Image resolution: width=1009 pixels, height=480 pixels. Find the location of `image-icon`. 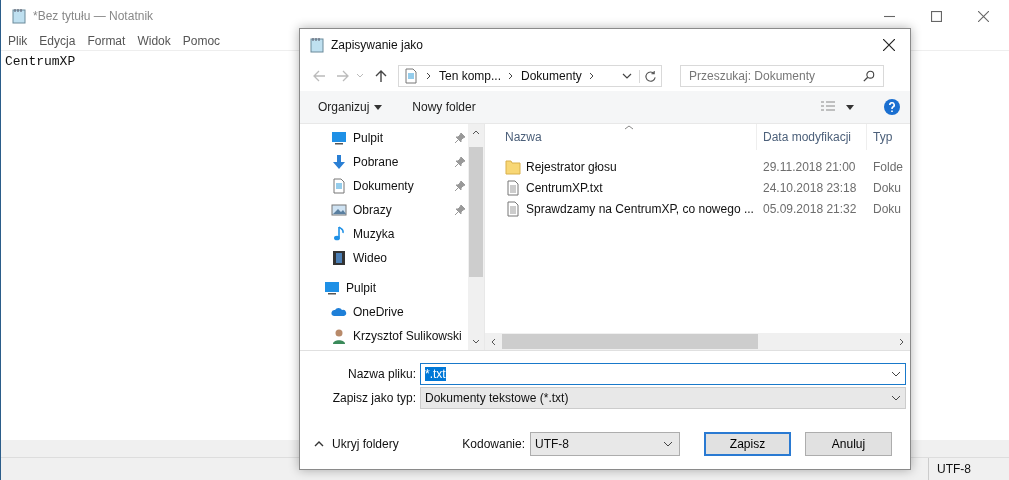

image-icon is located at coordinates (339, 210).